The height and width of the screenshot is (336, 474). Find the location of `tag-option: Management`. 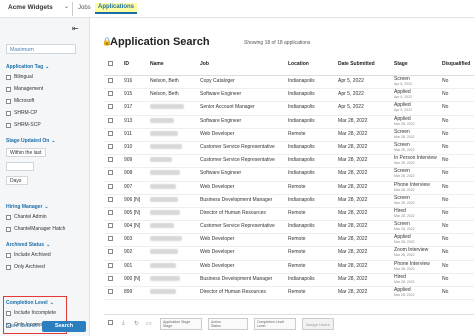

tag-option: Management is located at coordinates (24, 89).